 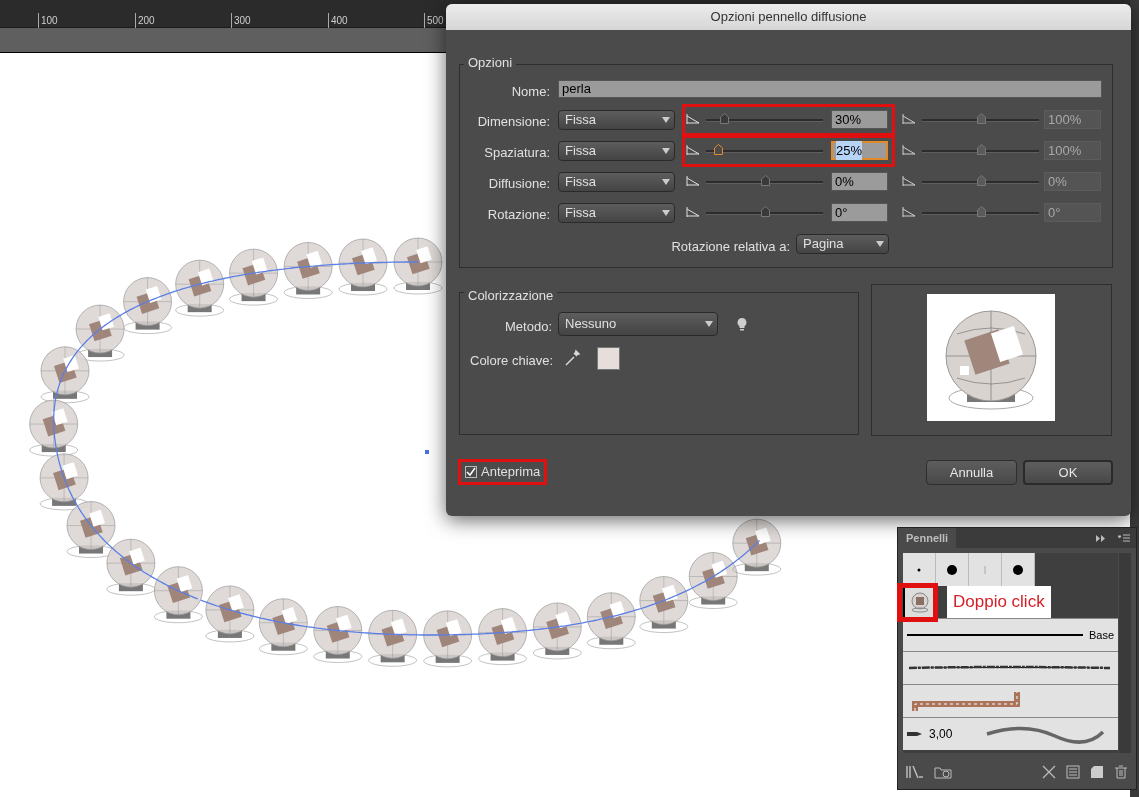 I want to click on dropdown: Pagina, so click(x=842, y=244).